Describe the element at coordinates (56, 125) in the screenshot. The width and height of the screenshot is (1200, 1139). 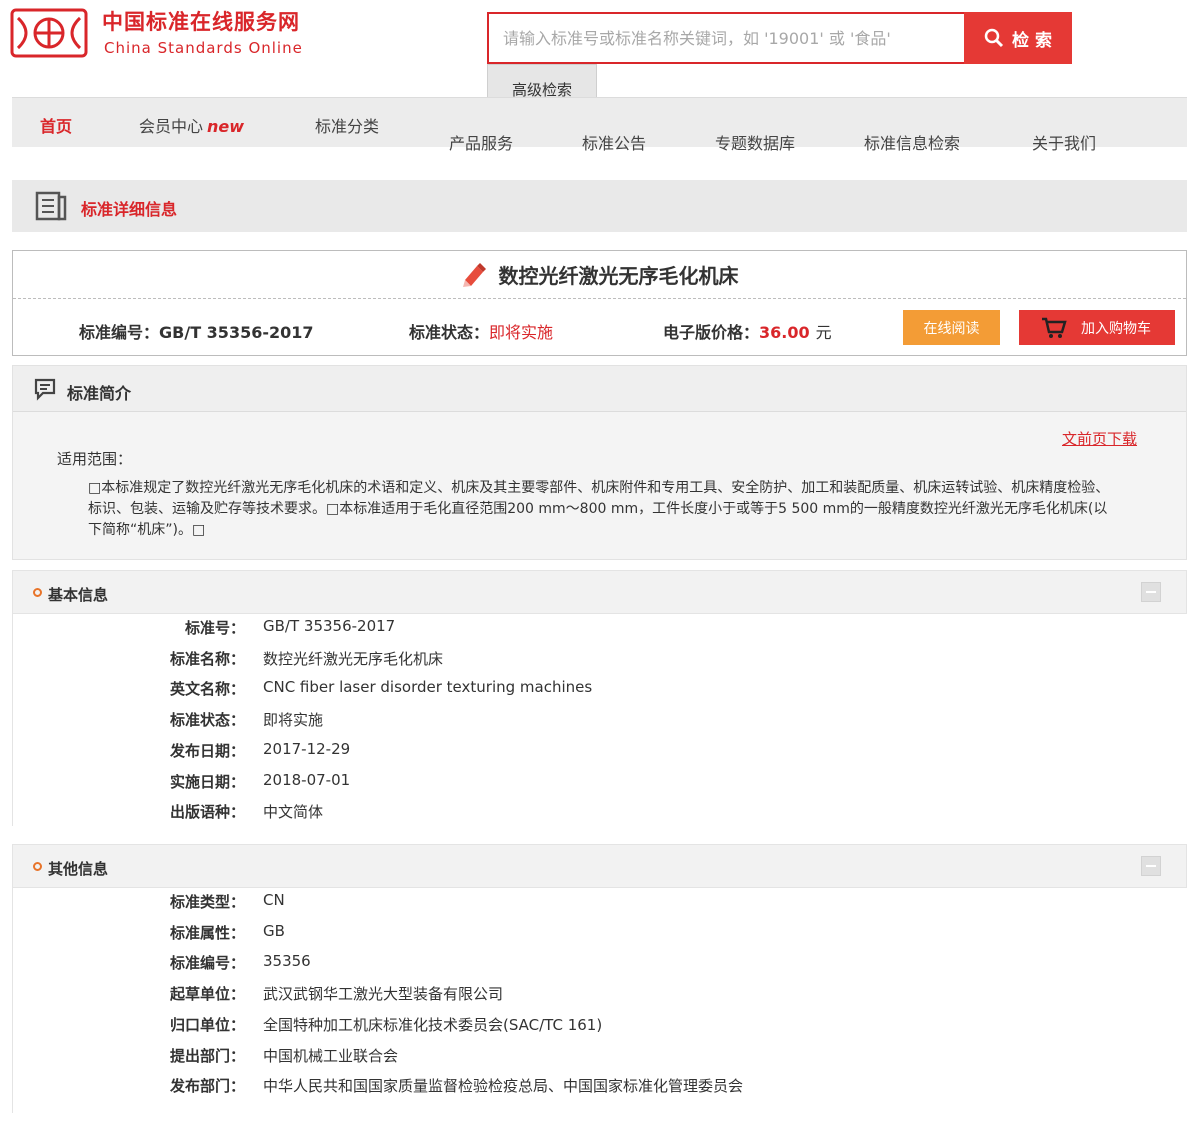
I see `nav-item-home: 首页` at that location.